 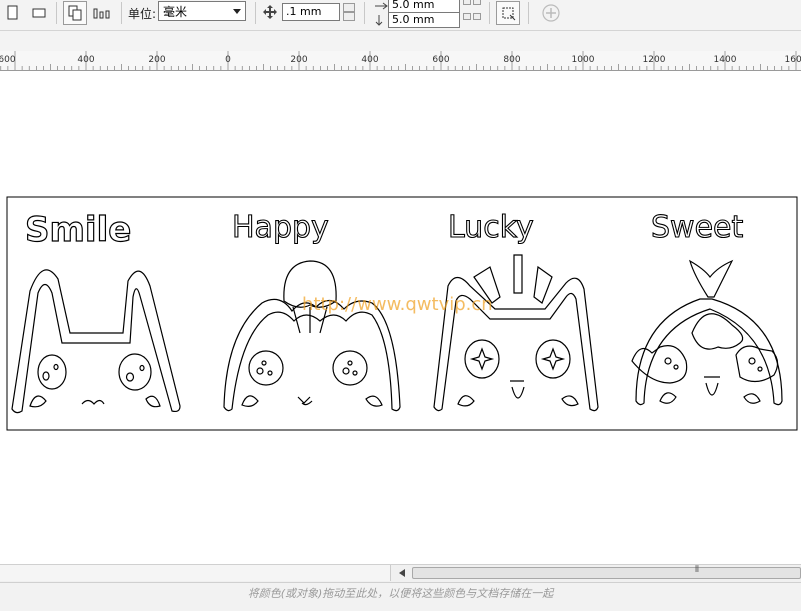 I want to click on word-smile: Smile, so click(x=78, y=230).